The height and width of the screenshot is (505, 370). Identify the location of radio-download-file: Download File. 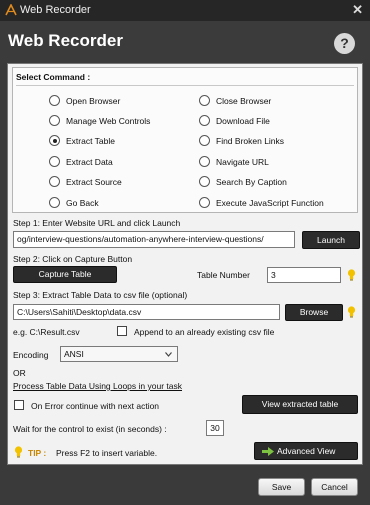
(234, 120).